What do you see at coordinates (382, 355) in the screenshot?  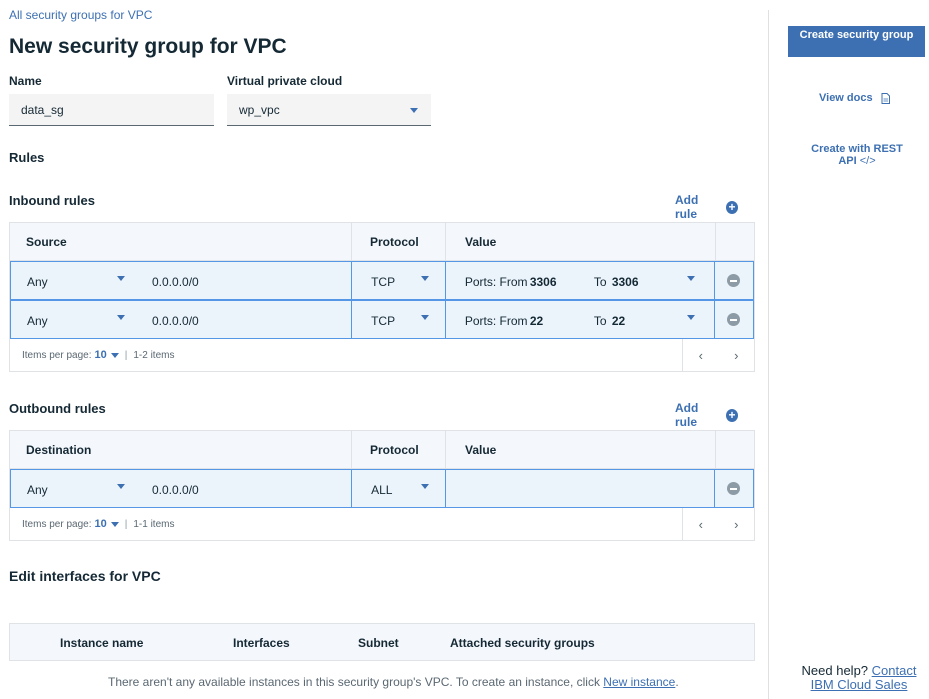 I see `pagination-bar: Items per page: 10 | 1-2 items ‹ ›` at bounding box center [382, 355].